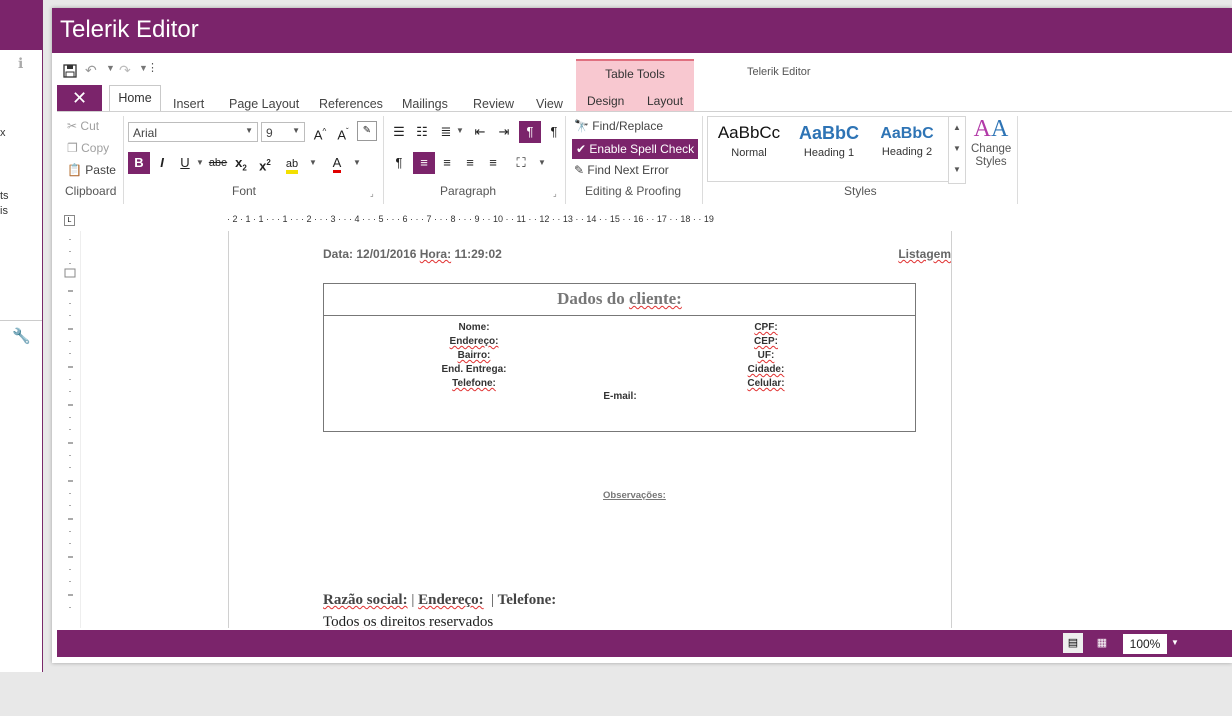 The width and height of the screenshot is (1232, 716). I want to click on style-normal: AaBbCc Normal, so click(749, 141).